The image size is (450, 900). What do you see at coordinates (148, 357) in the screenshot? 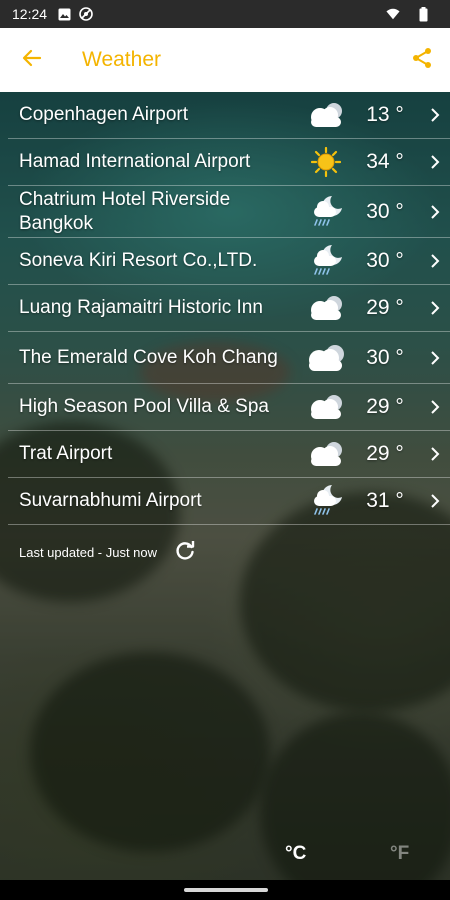
I see `location-name: The Emerald Cove Koh Chang` at bounding box center [148, 357].